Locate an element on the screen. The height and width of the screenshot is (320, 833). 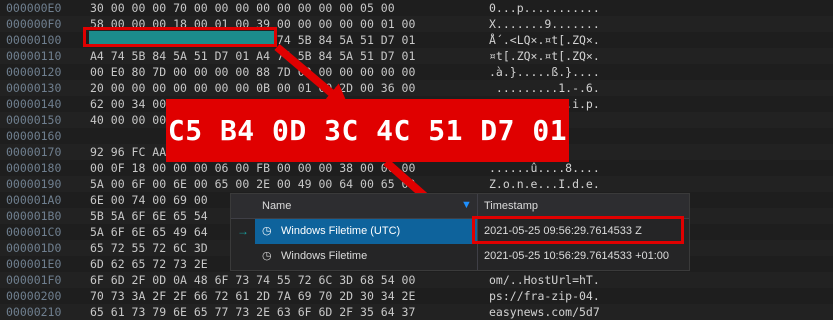
row-name: Windows Filetime is located at coordinates (324, 256).